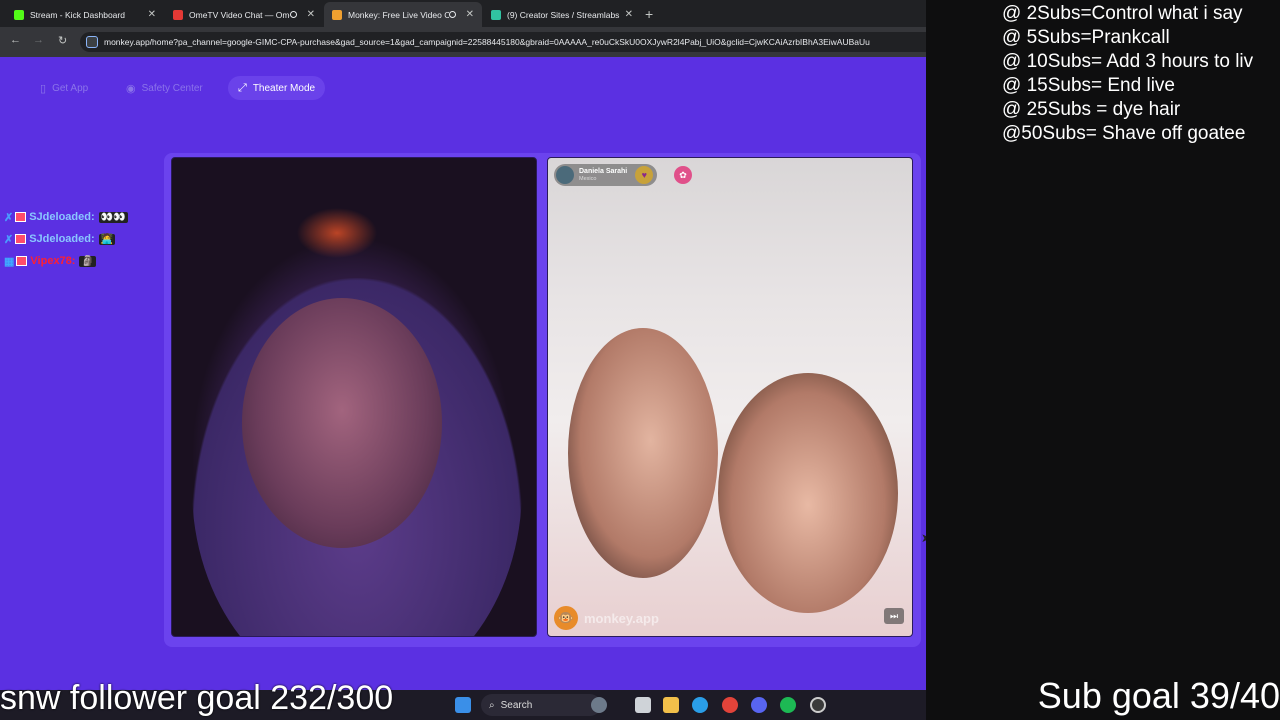 This screenshot has width=1280, height=720. Describe the element at coordinates (53, 261) in the screenshot. I see `chat-username: Vipex78:` at that location.